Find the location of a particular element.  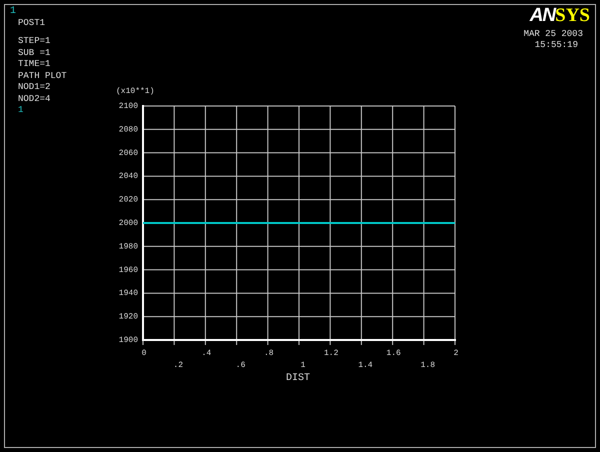

y-tick-label: 2040 is located at coordinates (128, 177).